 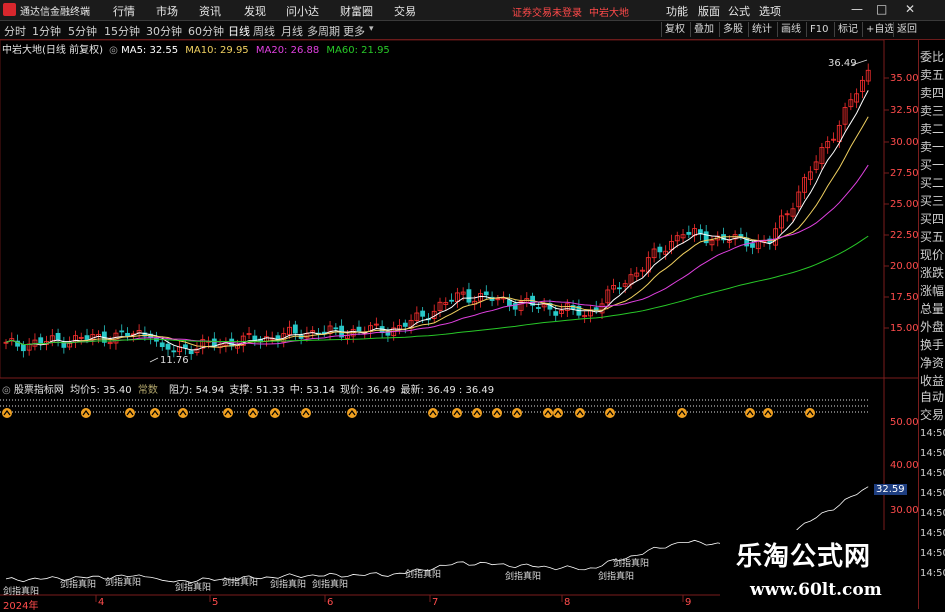 What do you see at coordinates (55, 12) in the screenshot?
I see `app-title: 通达信金融终端` at bounding box center [55, 12].